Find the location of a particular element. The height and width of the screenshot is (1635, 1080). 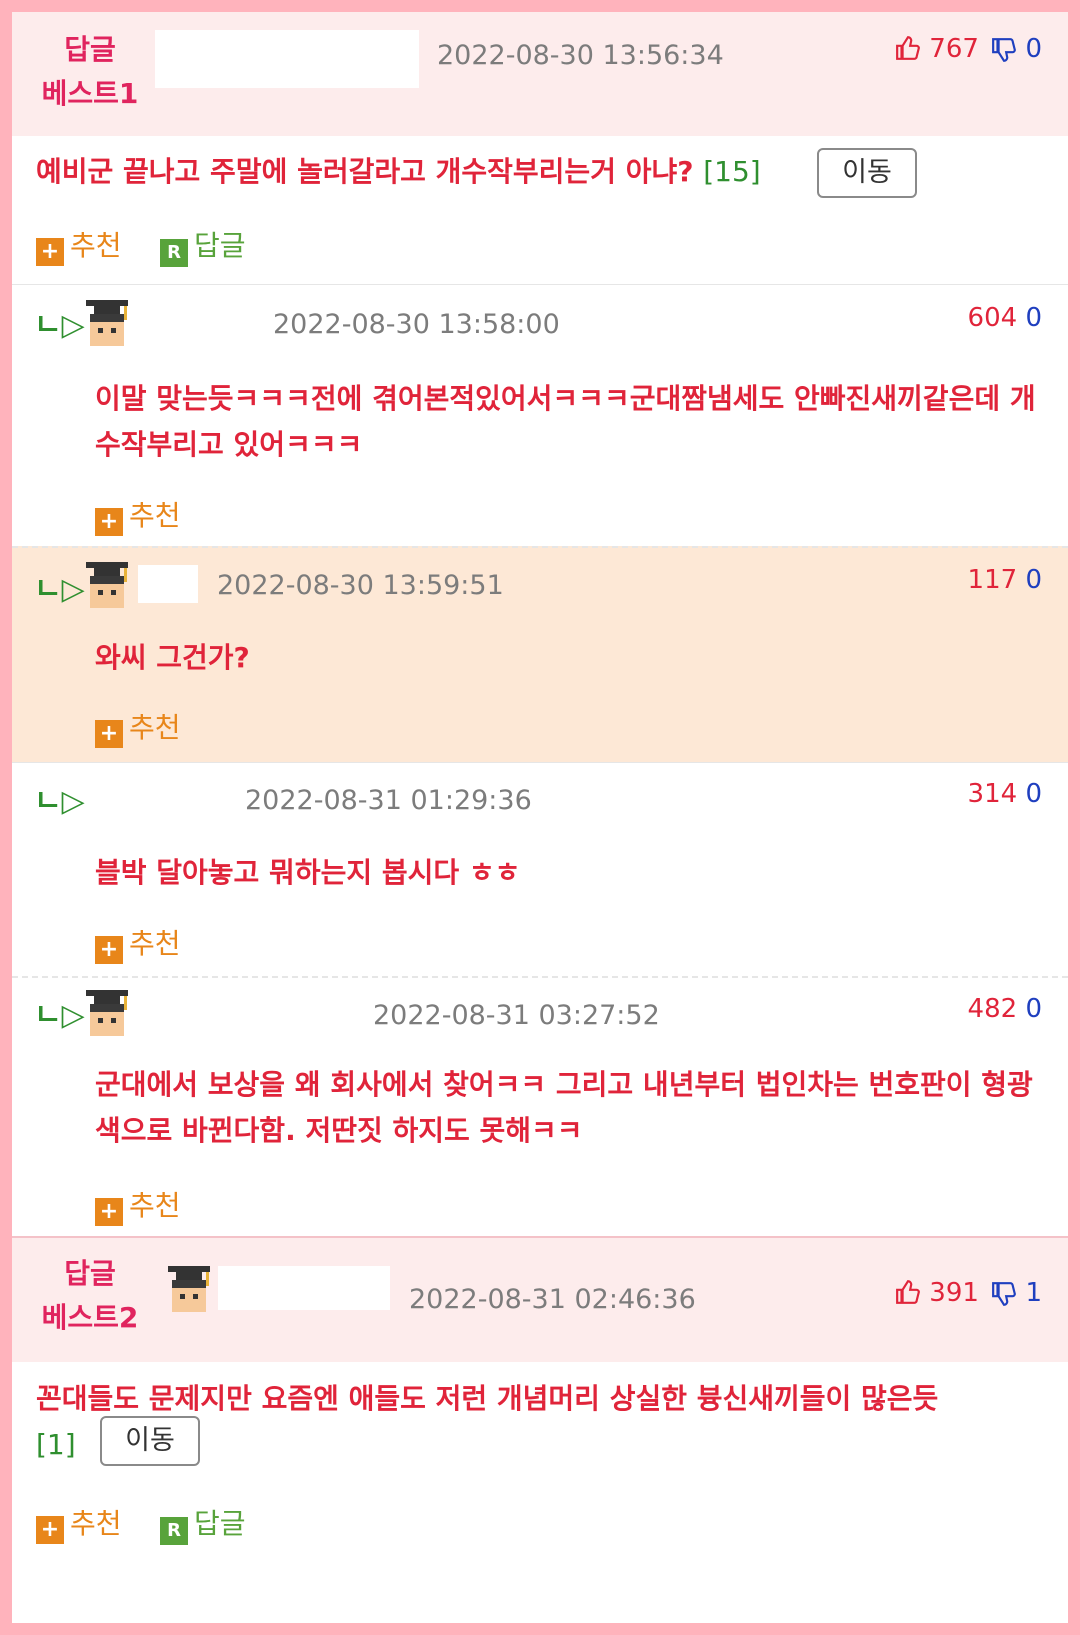

reply3-up-count: 314 is located at coordinates (993, 794).